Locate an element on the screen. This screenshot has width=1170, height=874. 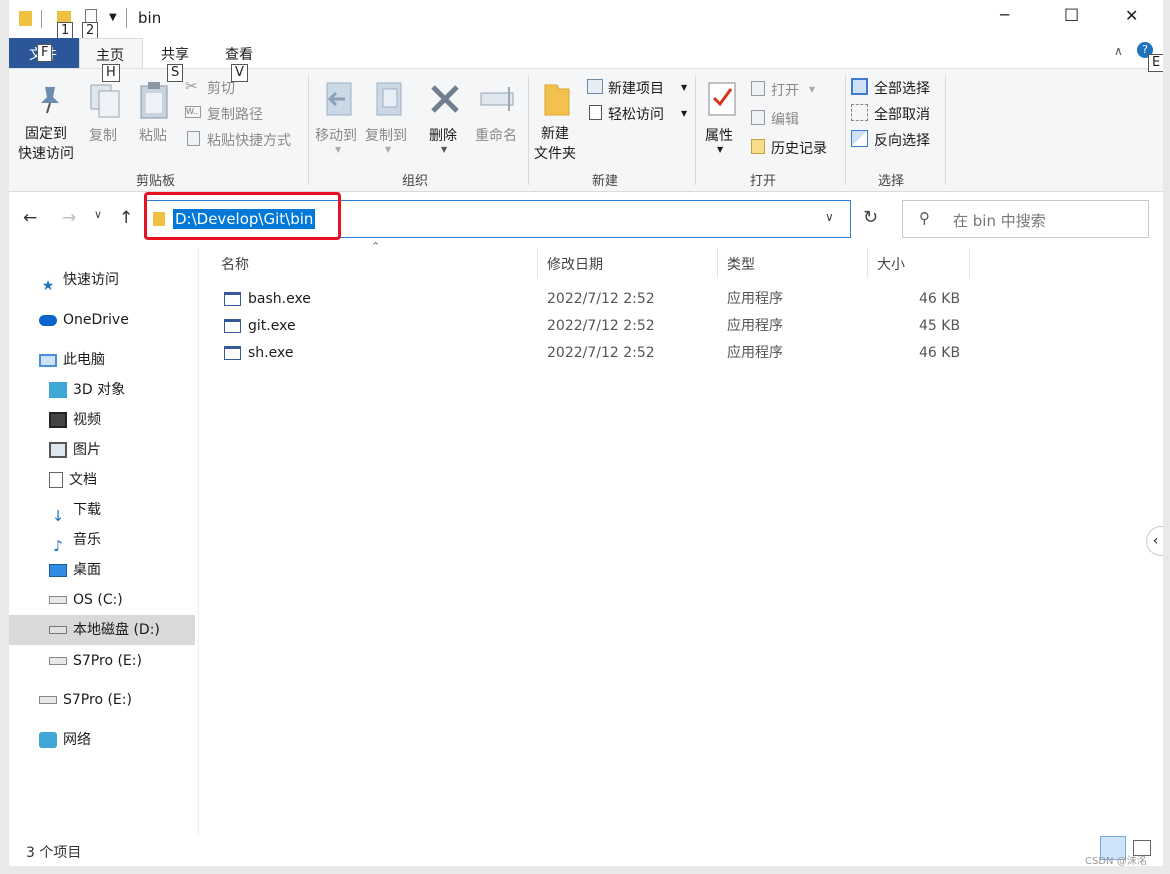
recent-locations-icon: ∨ is located at coordinates (98, 214).